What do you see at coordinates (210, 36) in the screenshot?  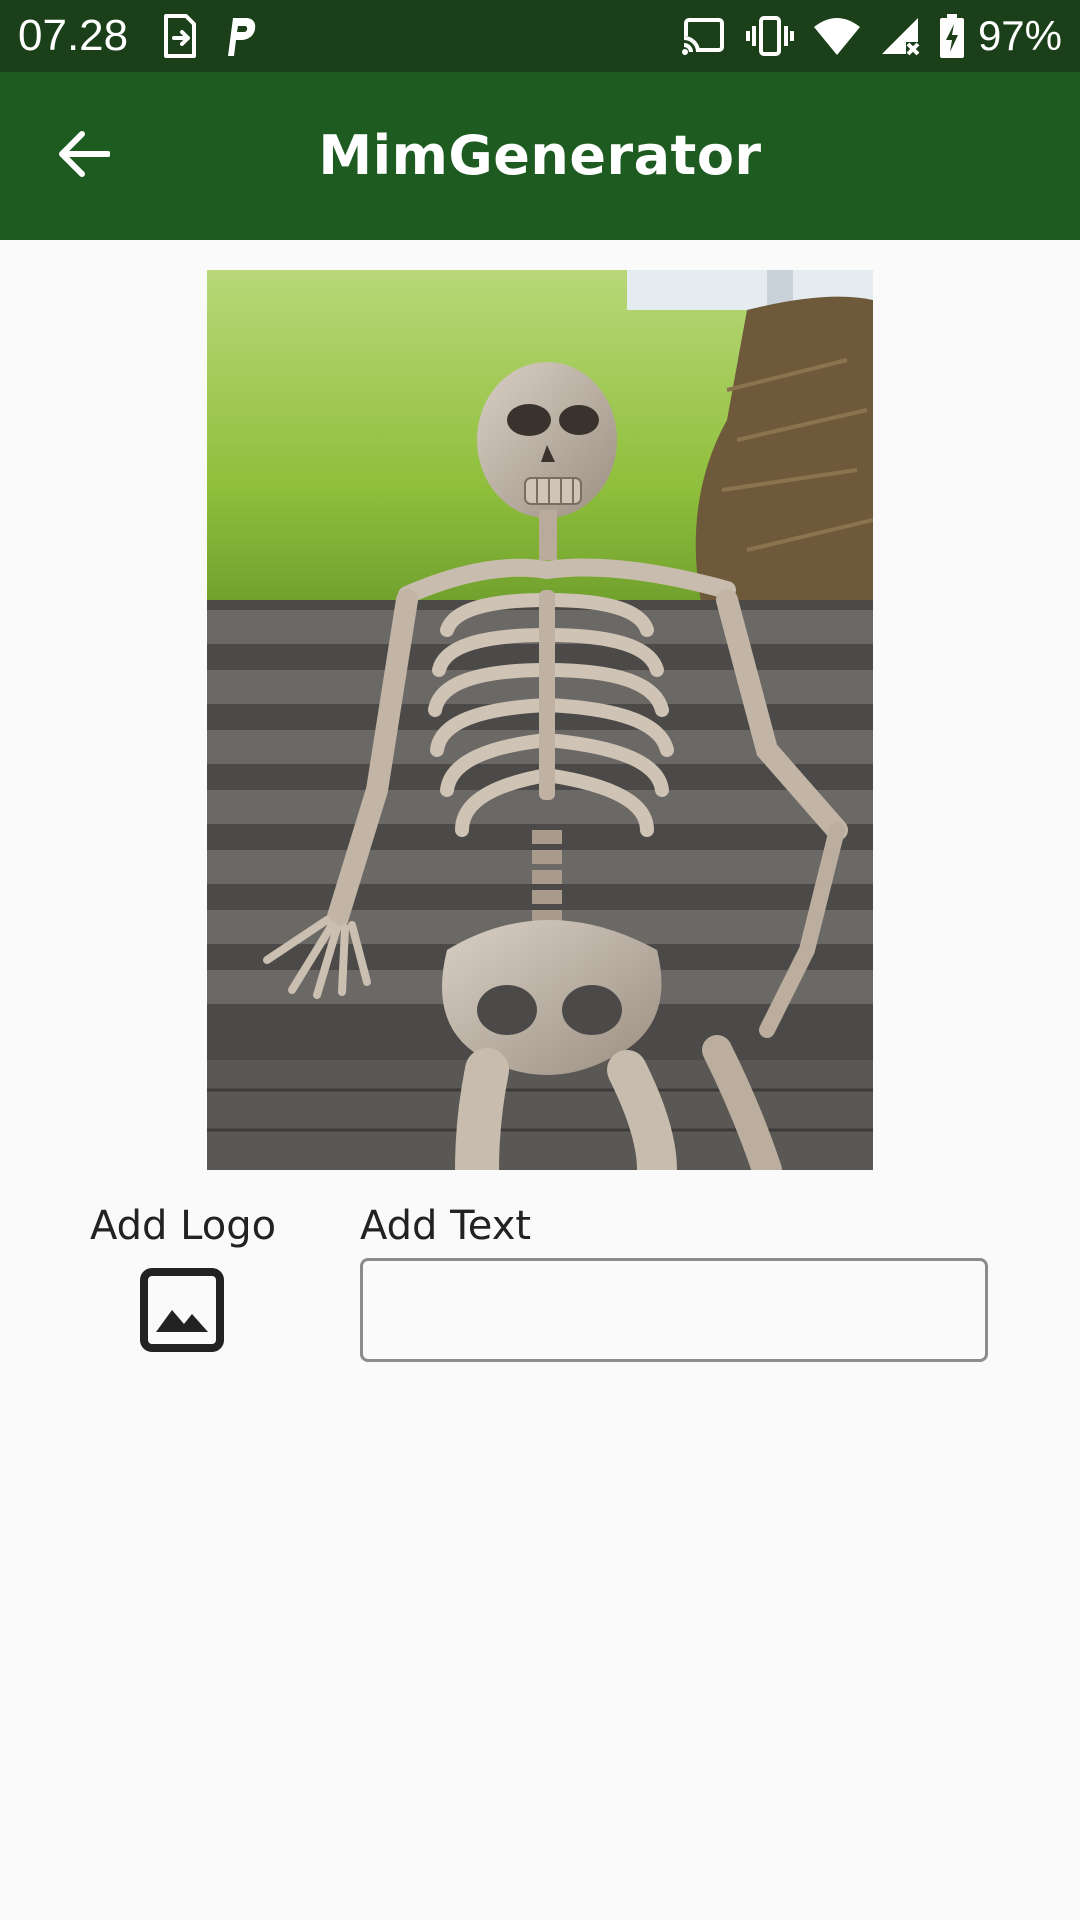 I see `status-left-icons` at bounding box center [210, 36].